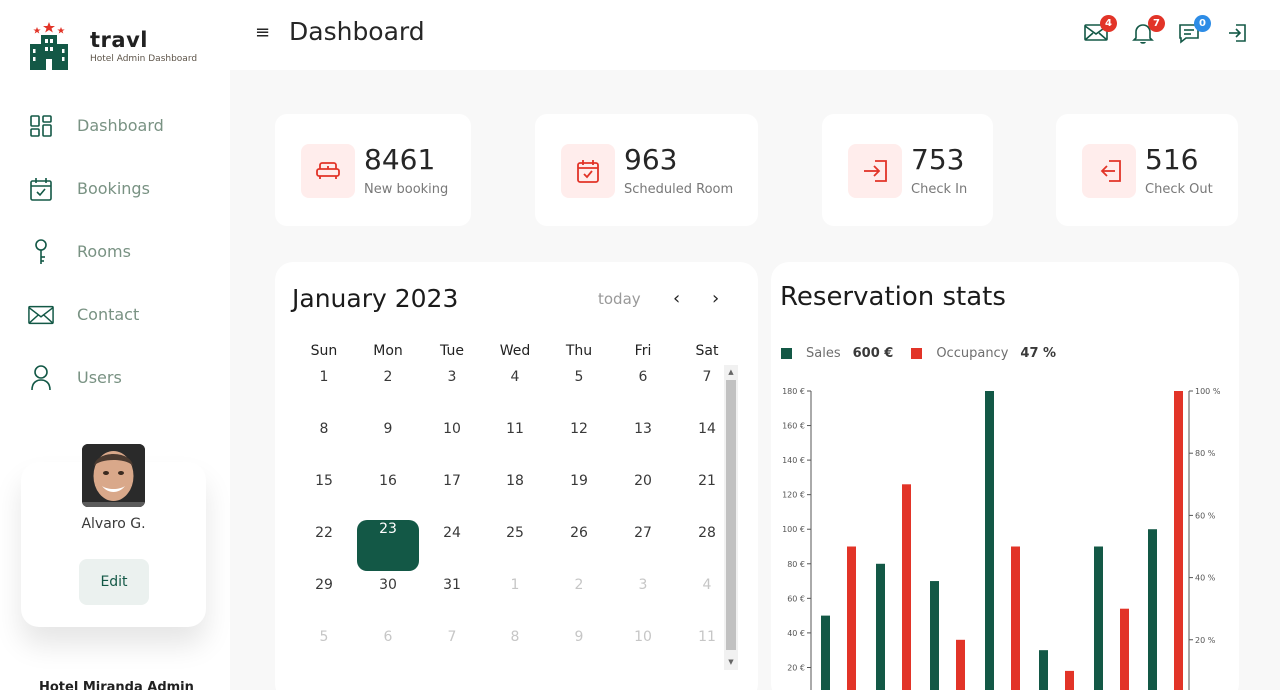 The image size is (1280, 690). Describe the element at coordinates (907, 170) in the screenshot. I see `kpi-check-in: 753 Check In` at that location.